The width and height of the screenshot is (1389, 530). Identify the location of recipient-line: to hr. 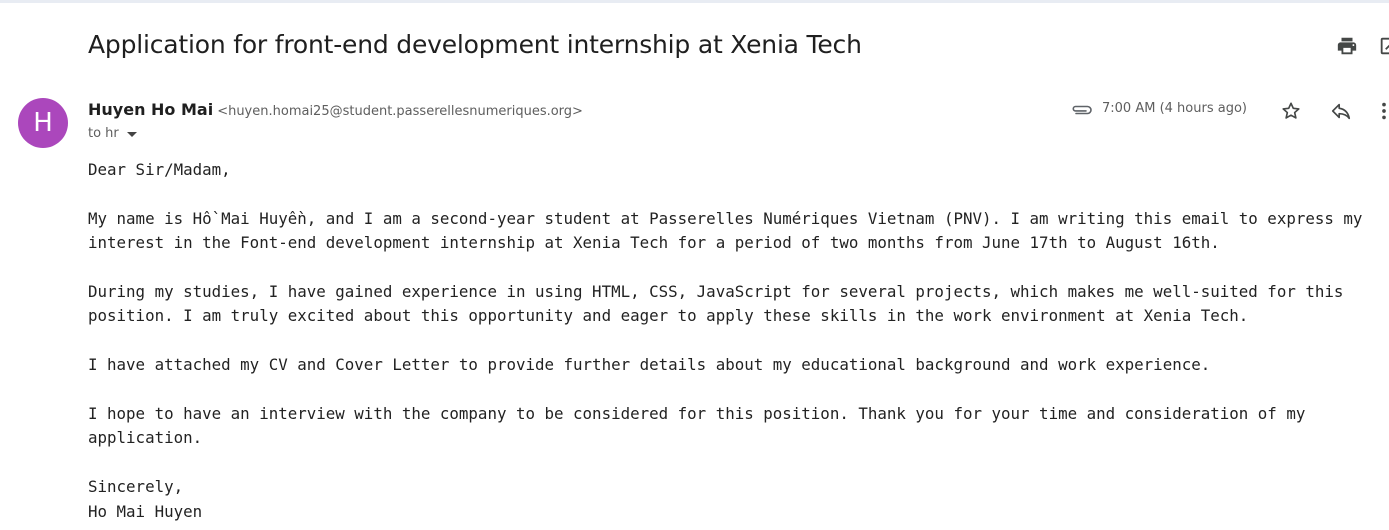
(112, 133).